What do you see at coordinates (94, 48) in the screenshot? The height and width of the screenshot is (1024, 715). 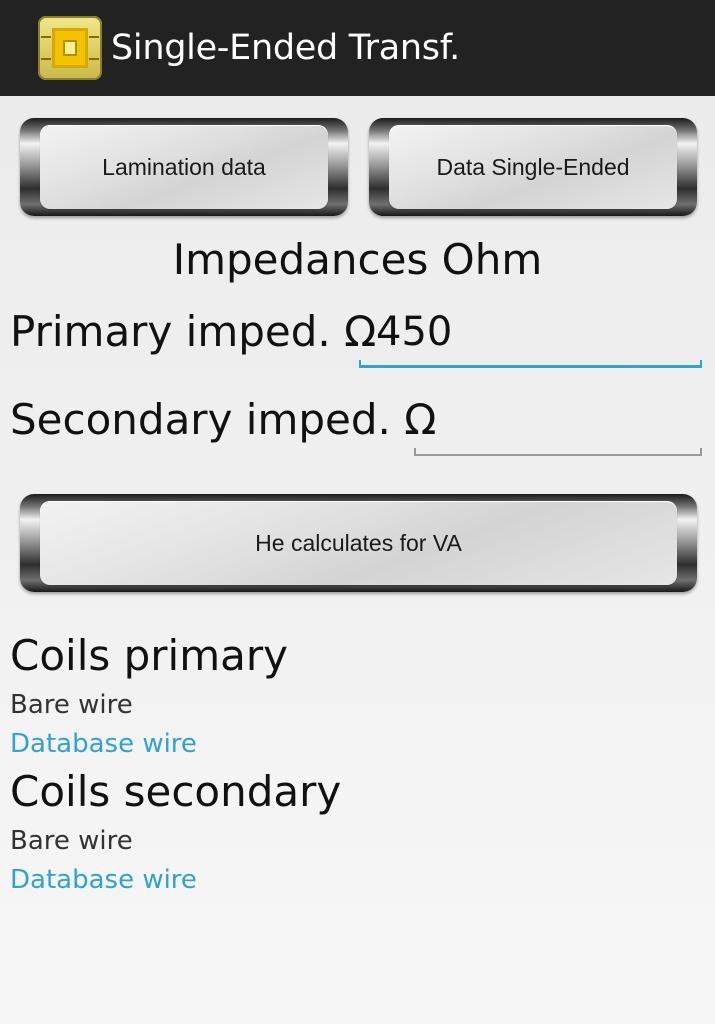 I see `transformer-lead-right-icon` at bounding box center [94, 48].